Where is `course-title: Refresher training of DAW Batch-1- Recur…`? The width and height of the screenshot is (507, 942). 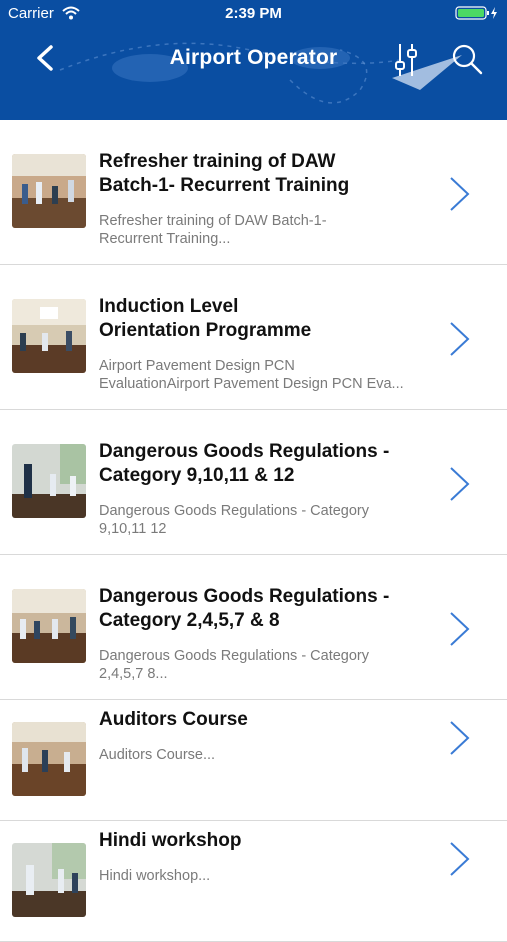
course-title: Refresher training of DAW Batch-1- Recur… is located at coordinates (224, 173).